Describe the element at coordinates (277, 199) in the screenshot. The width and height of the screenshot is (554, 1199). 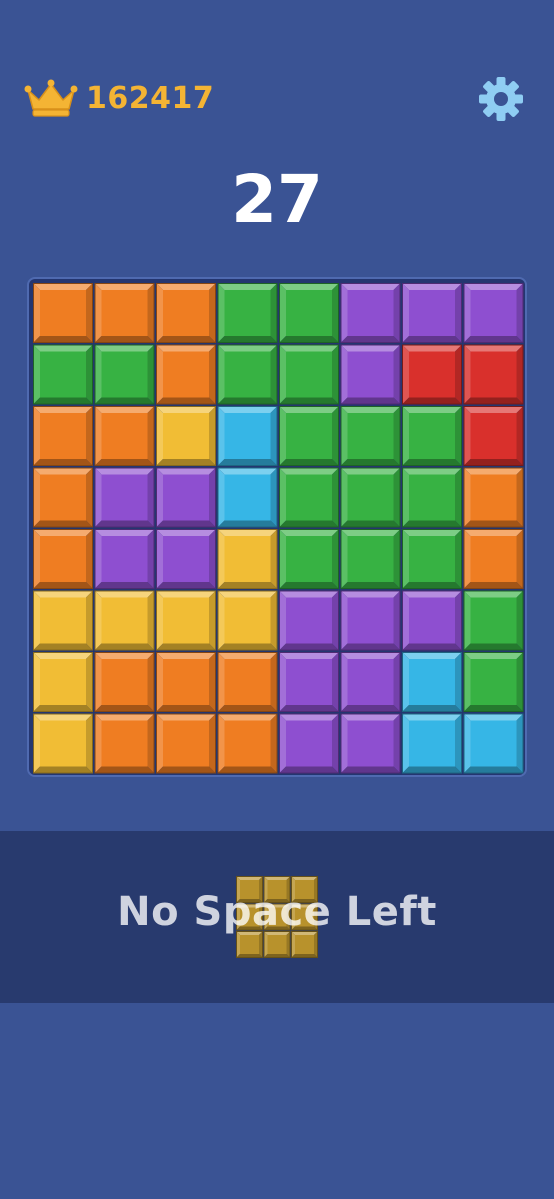
I see `current-score: 27` at that location.